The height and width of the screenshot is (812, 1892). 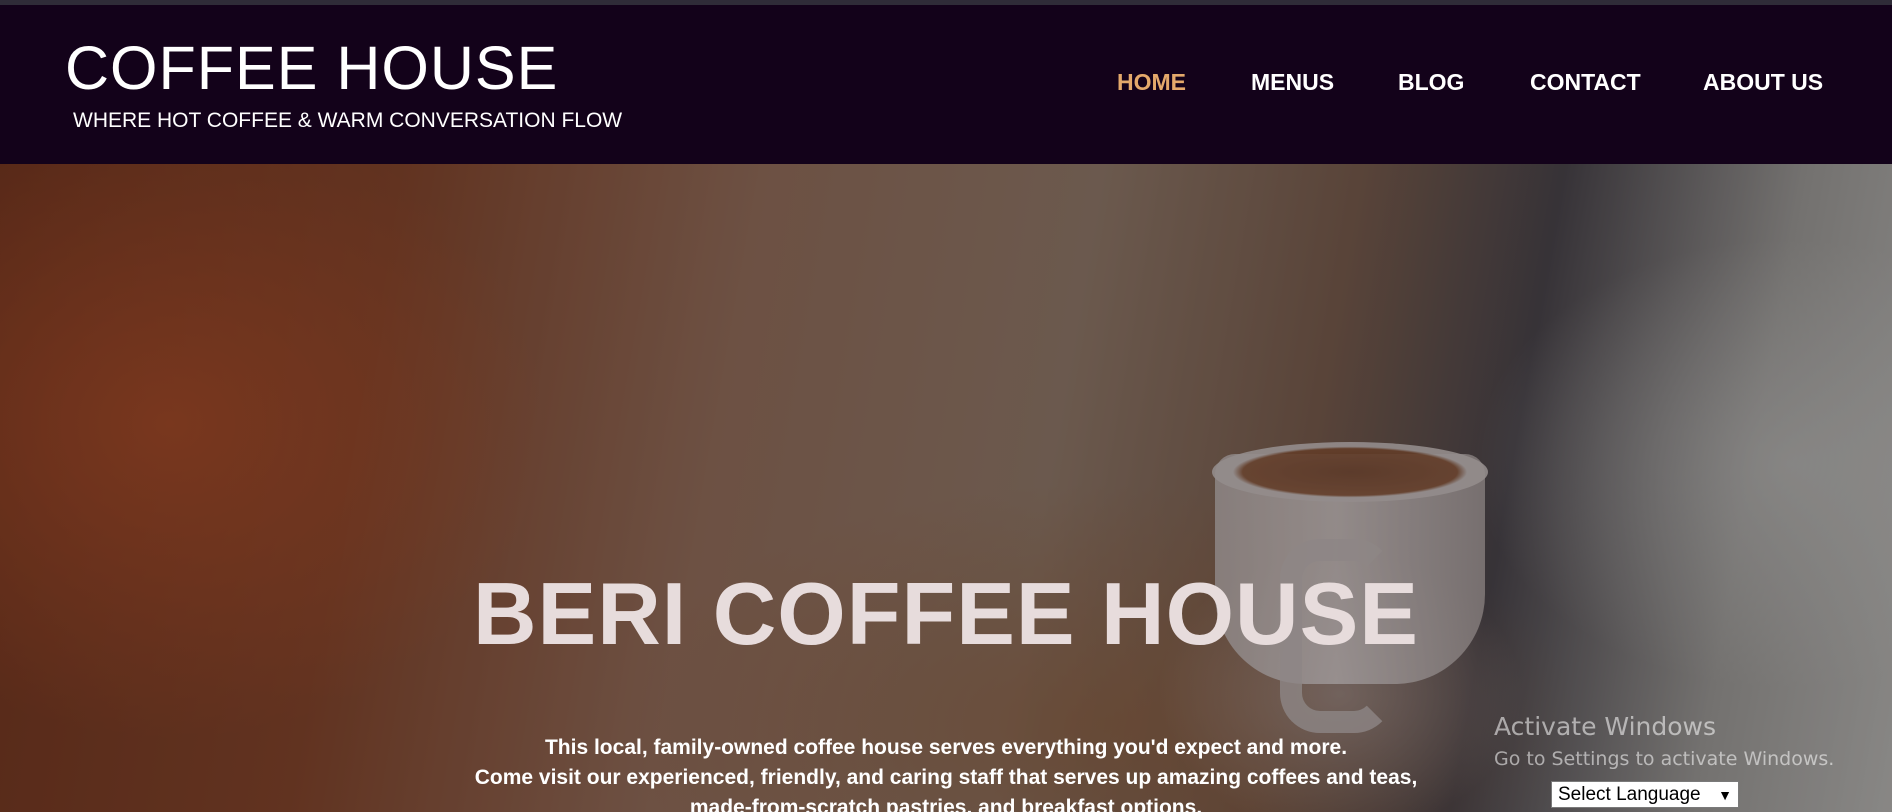 I want to click on nav-contact-link: CONTACT, so click(x=1585, y=82).